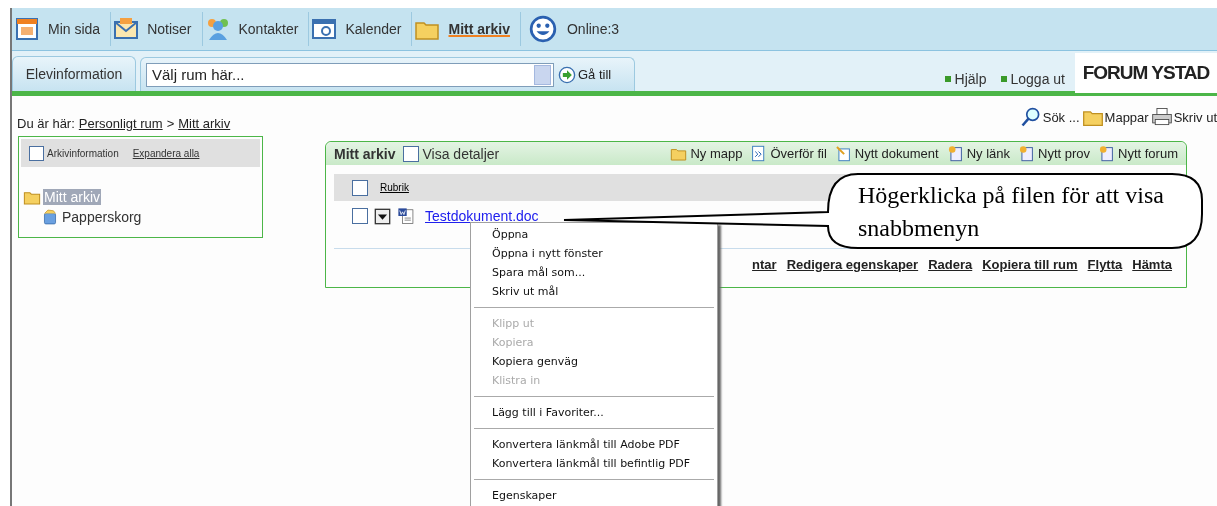 The image size is (1217, 506). I want to click on dropdown-icon, so click(382, 216).